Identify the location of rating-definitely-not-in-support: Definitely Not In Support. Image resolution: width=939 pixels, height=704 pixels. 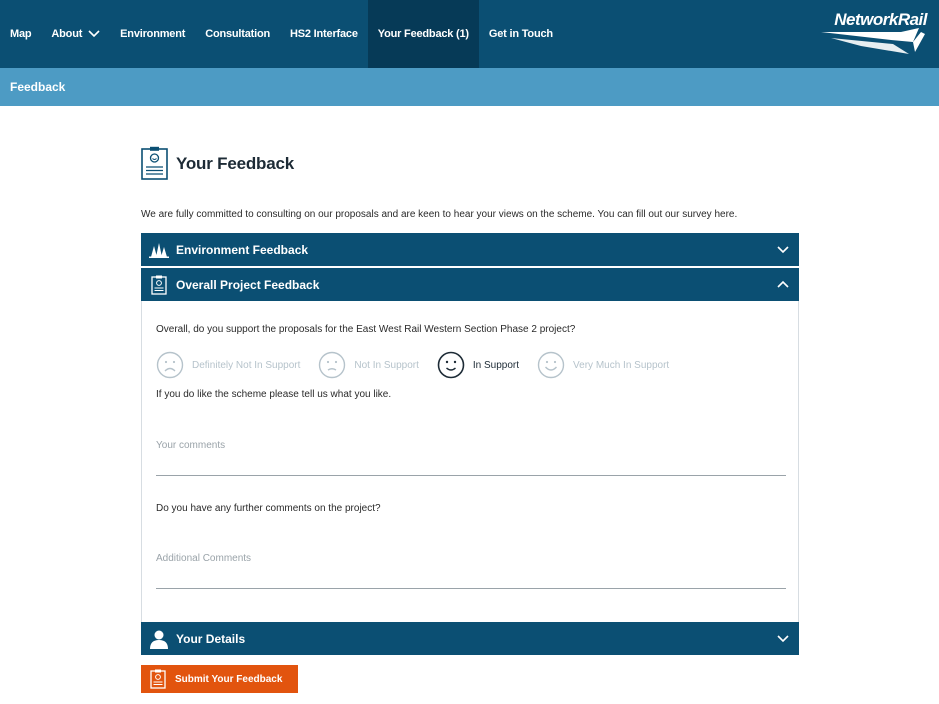
(228, 365).